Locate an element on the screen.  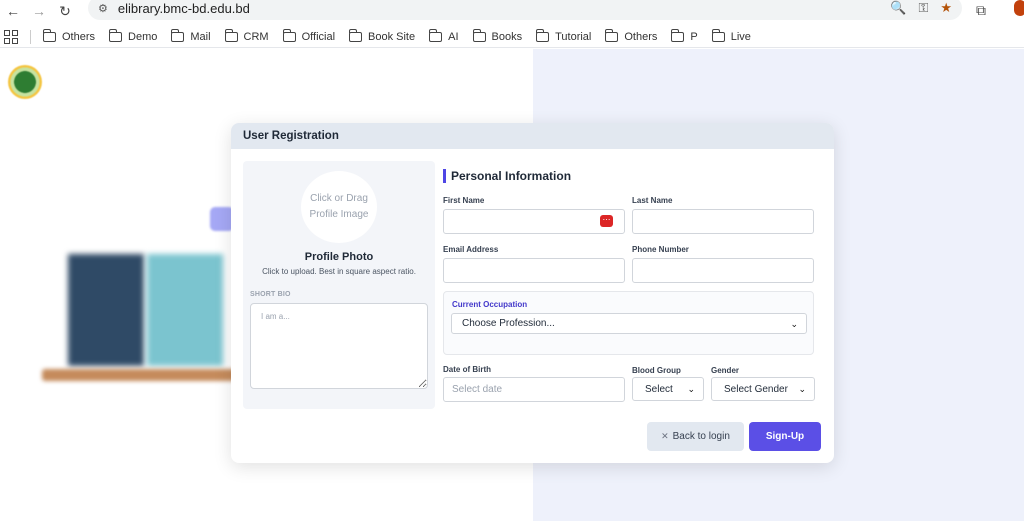
bookmark-folder-ai: AI is located at coordinates (444, 35).